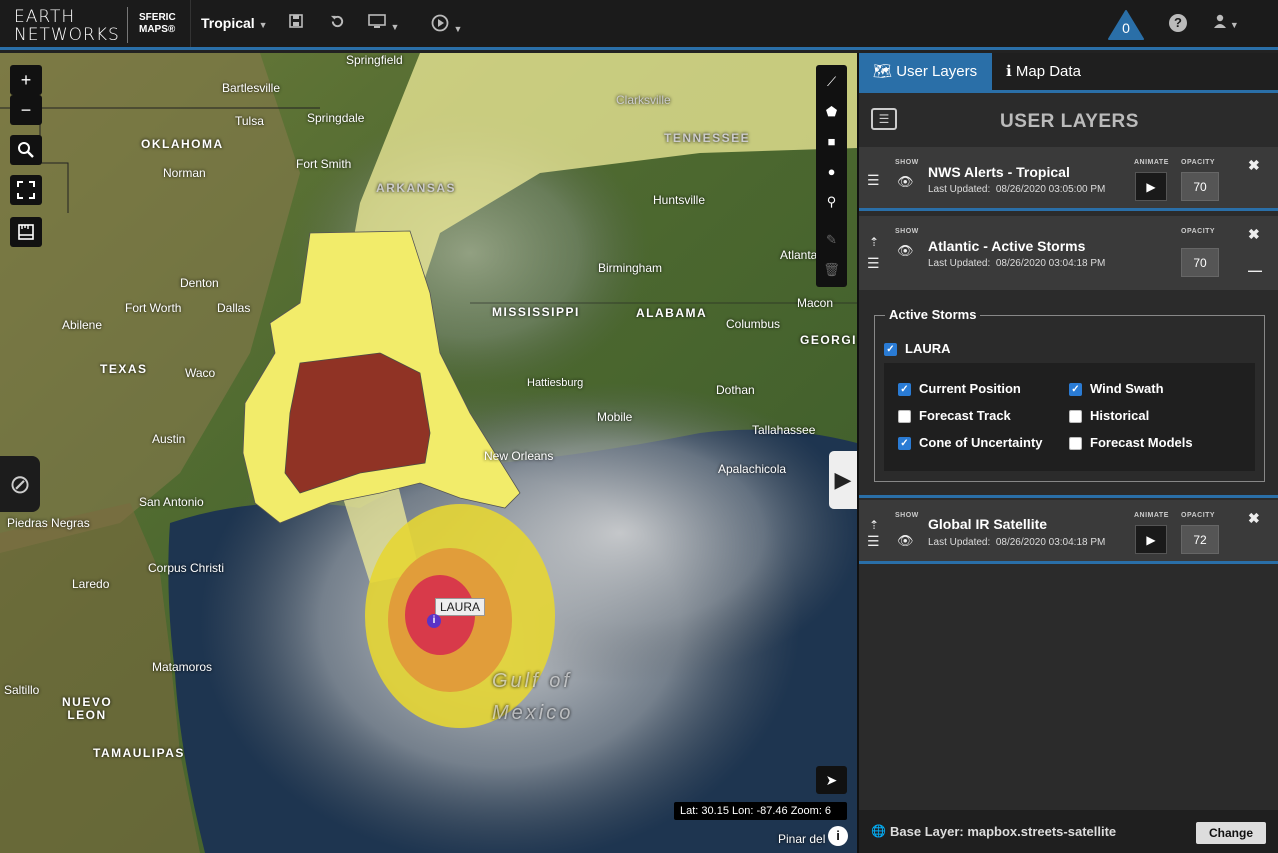  I want to click on locate-icon: ➤, so click(831, 780).